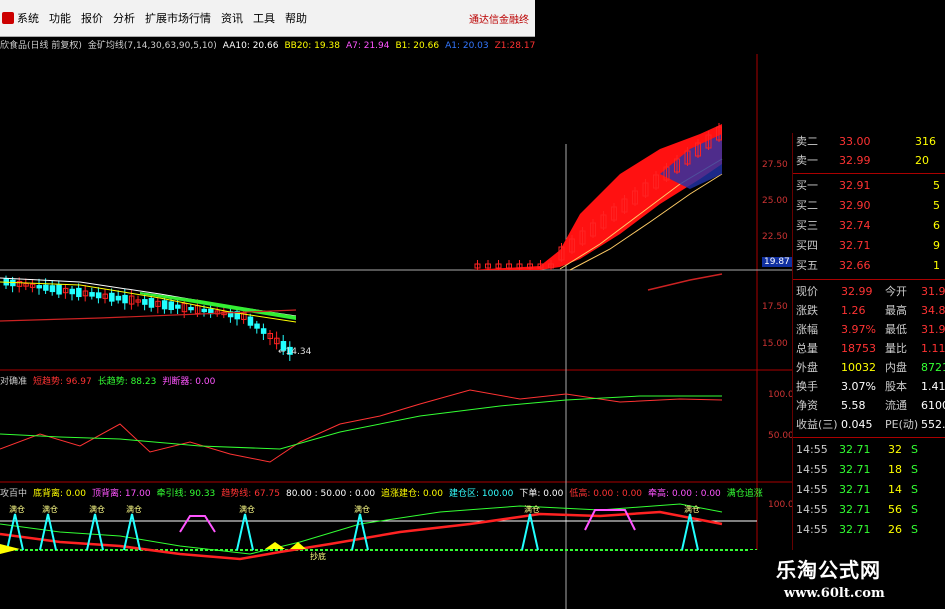  I want to click on sub1-indicator-line: 对确准 短趋势: 96.97 长趋势: 88.23 判断器: 0.00, so click(110, 380).